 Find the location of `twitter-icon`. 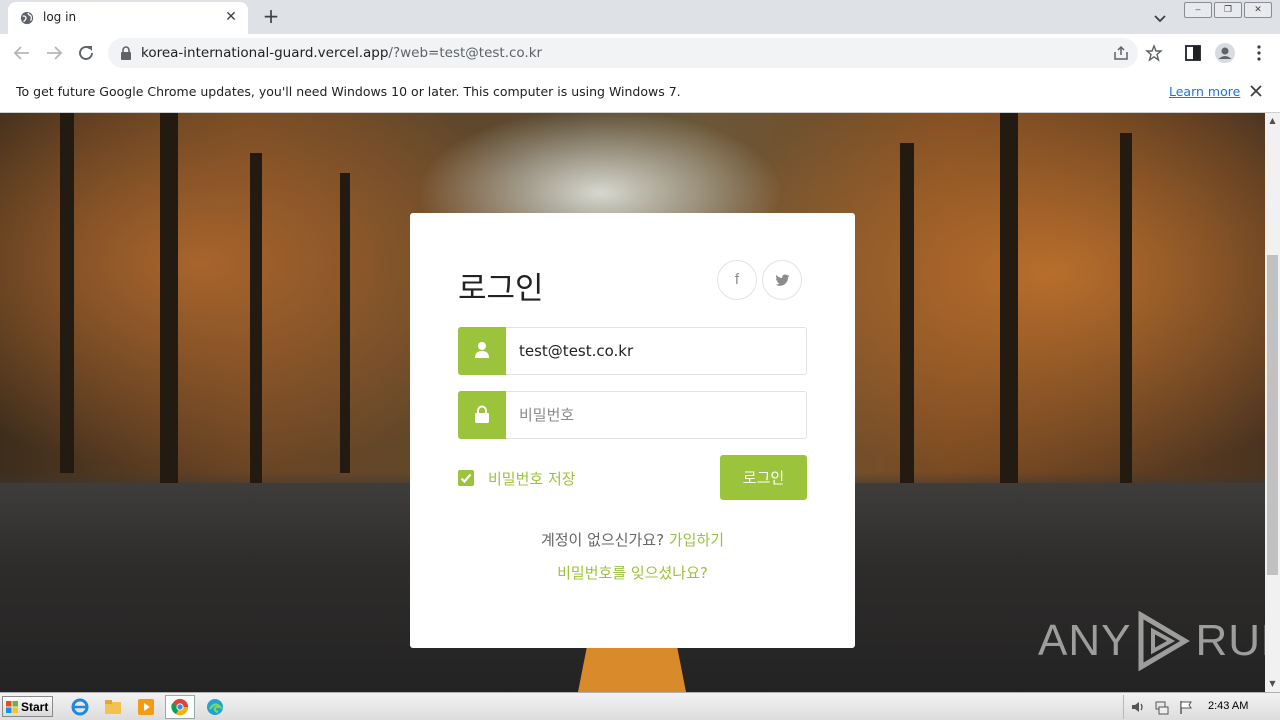

twitter-icon is located at coordinates (781, 280).